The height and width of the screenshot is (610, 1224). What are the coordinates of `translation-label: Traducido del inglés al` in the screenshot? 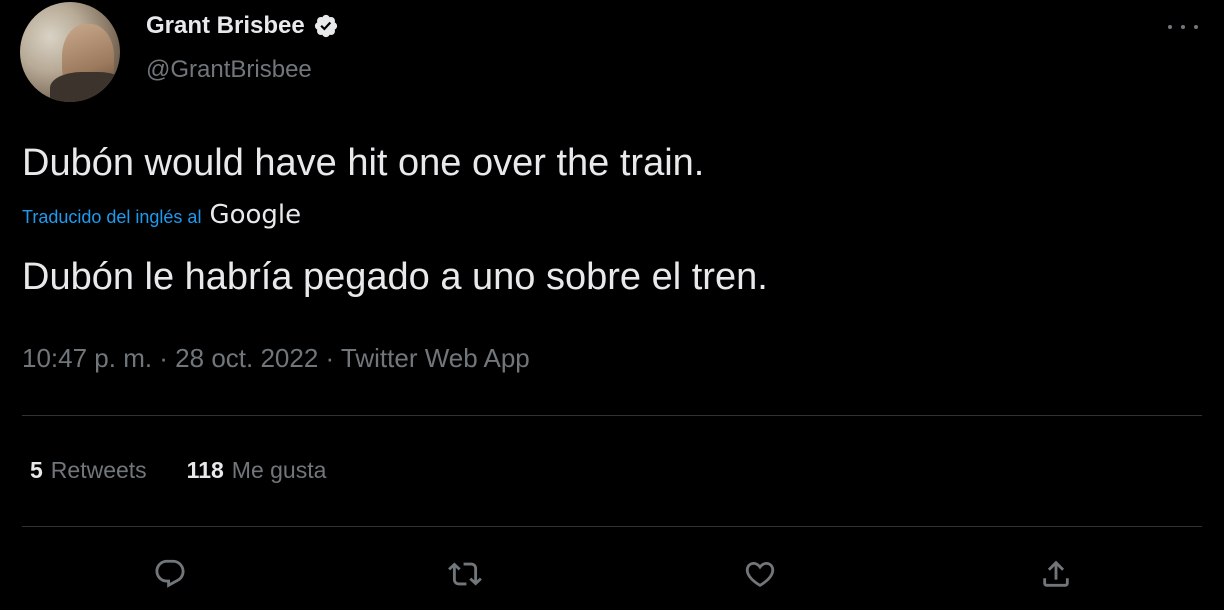 It's located at (111, 217).